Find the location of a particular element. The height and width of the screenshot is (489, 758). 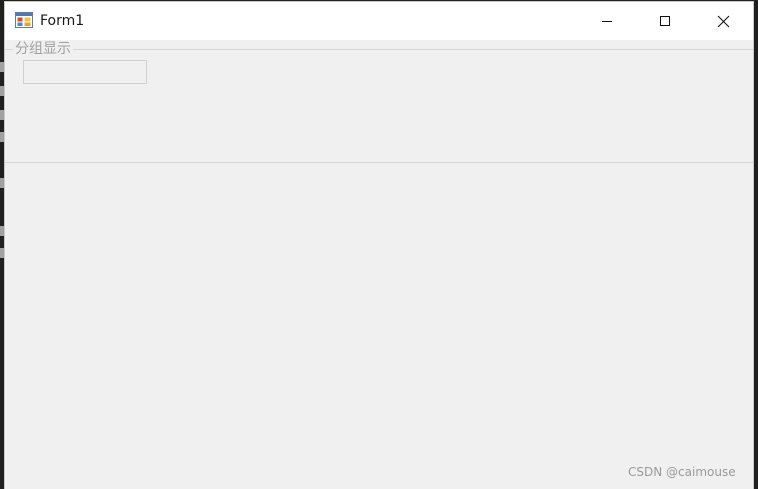

minimize-icon is located at coordinates (607, 21).